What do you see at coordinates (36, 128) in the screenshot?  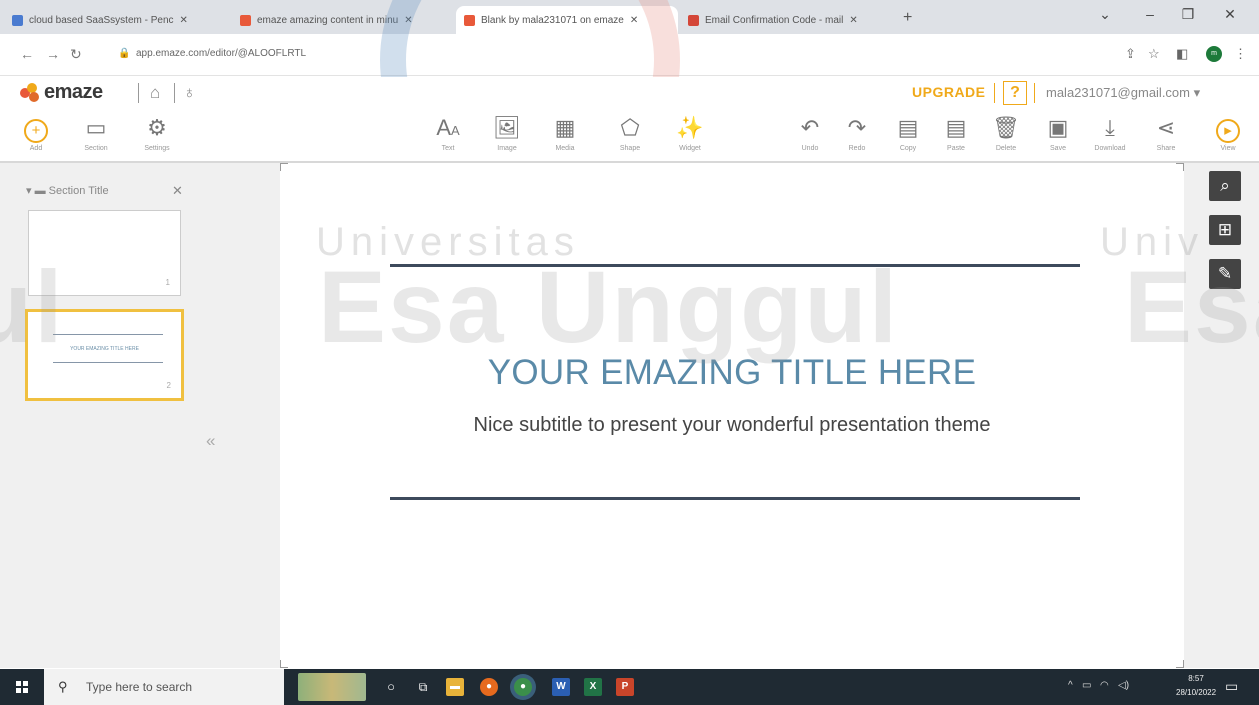 I see `add-icon: +` at bounding box center [36, 128].